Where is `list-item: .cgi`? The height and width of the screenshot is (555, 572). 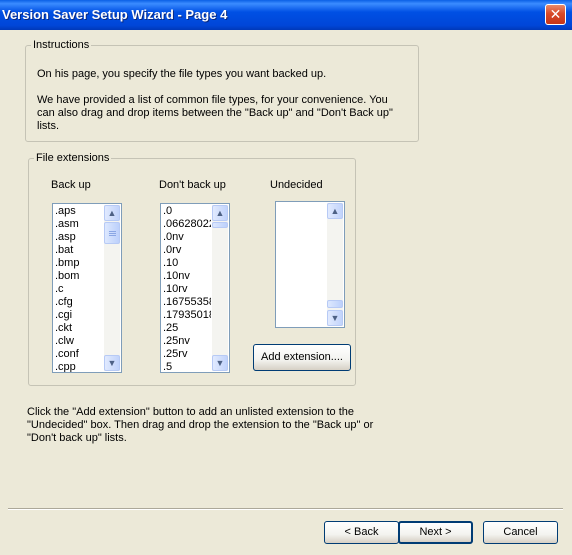
list-item: .cgi is located at coordinates (79, 315).